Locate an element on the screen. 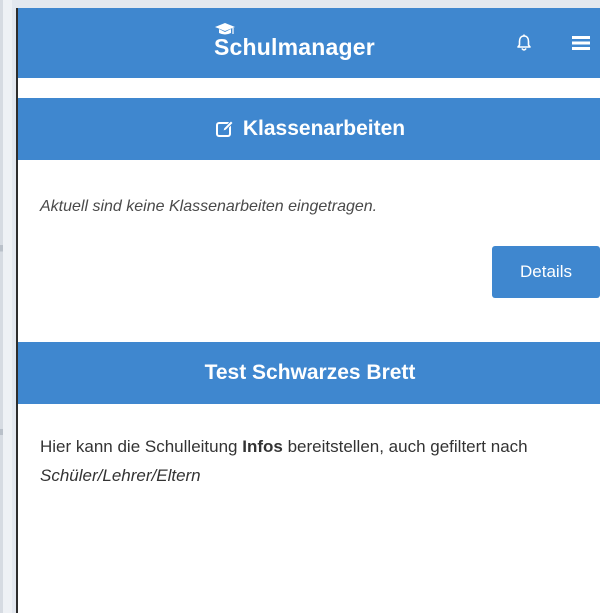 Image resolution: width=600 pixels, height=613 pixels. exams-panel-header: Klassenarbeiten is located at coordinates (309, 129).